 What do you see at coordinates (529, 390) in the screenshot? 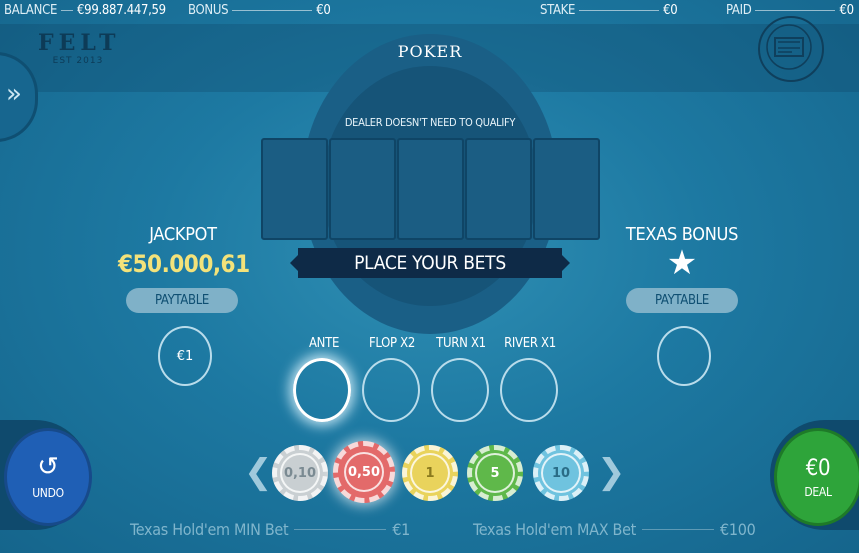
I see `river-bet-spot` at bounding box center [529, 390].